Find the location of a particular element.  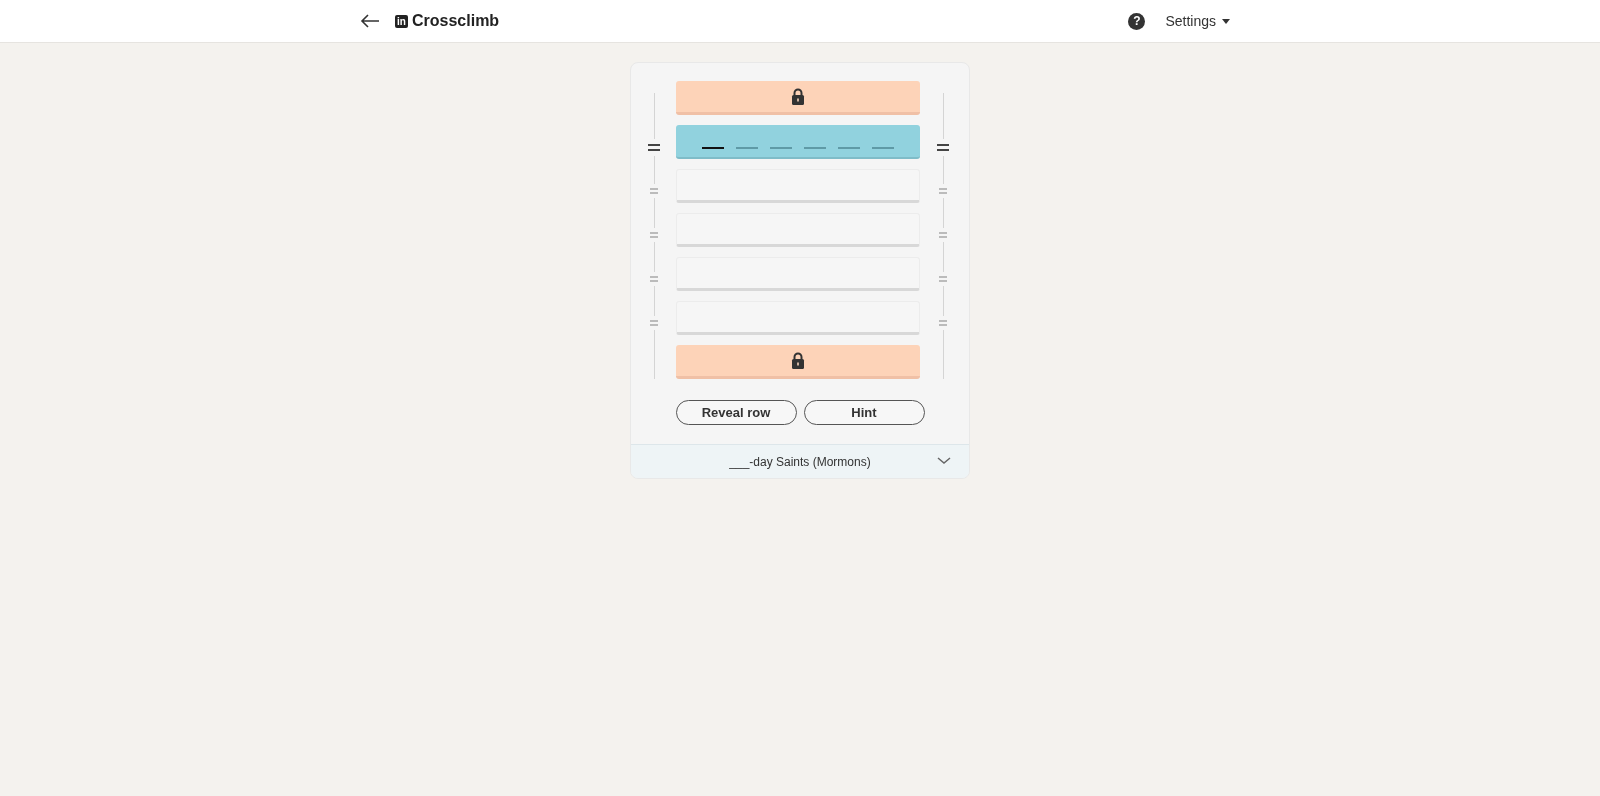

chevron-icon is located at coordinates (944, 461).